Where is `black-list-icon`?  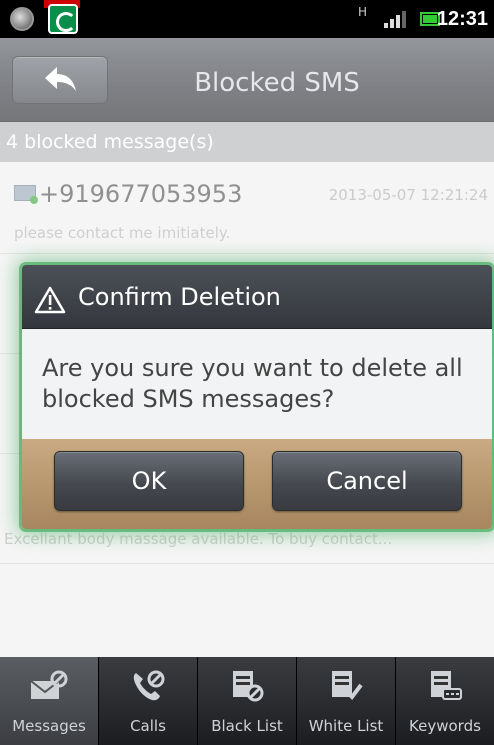
black-list-icon is located at coordinates (248, 686).